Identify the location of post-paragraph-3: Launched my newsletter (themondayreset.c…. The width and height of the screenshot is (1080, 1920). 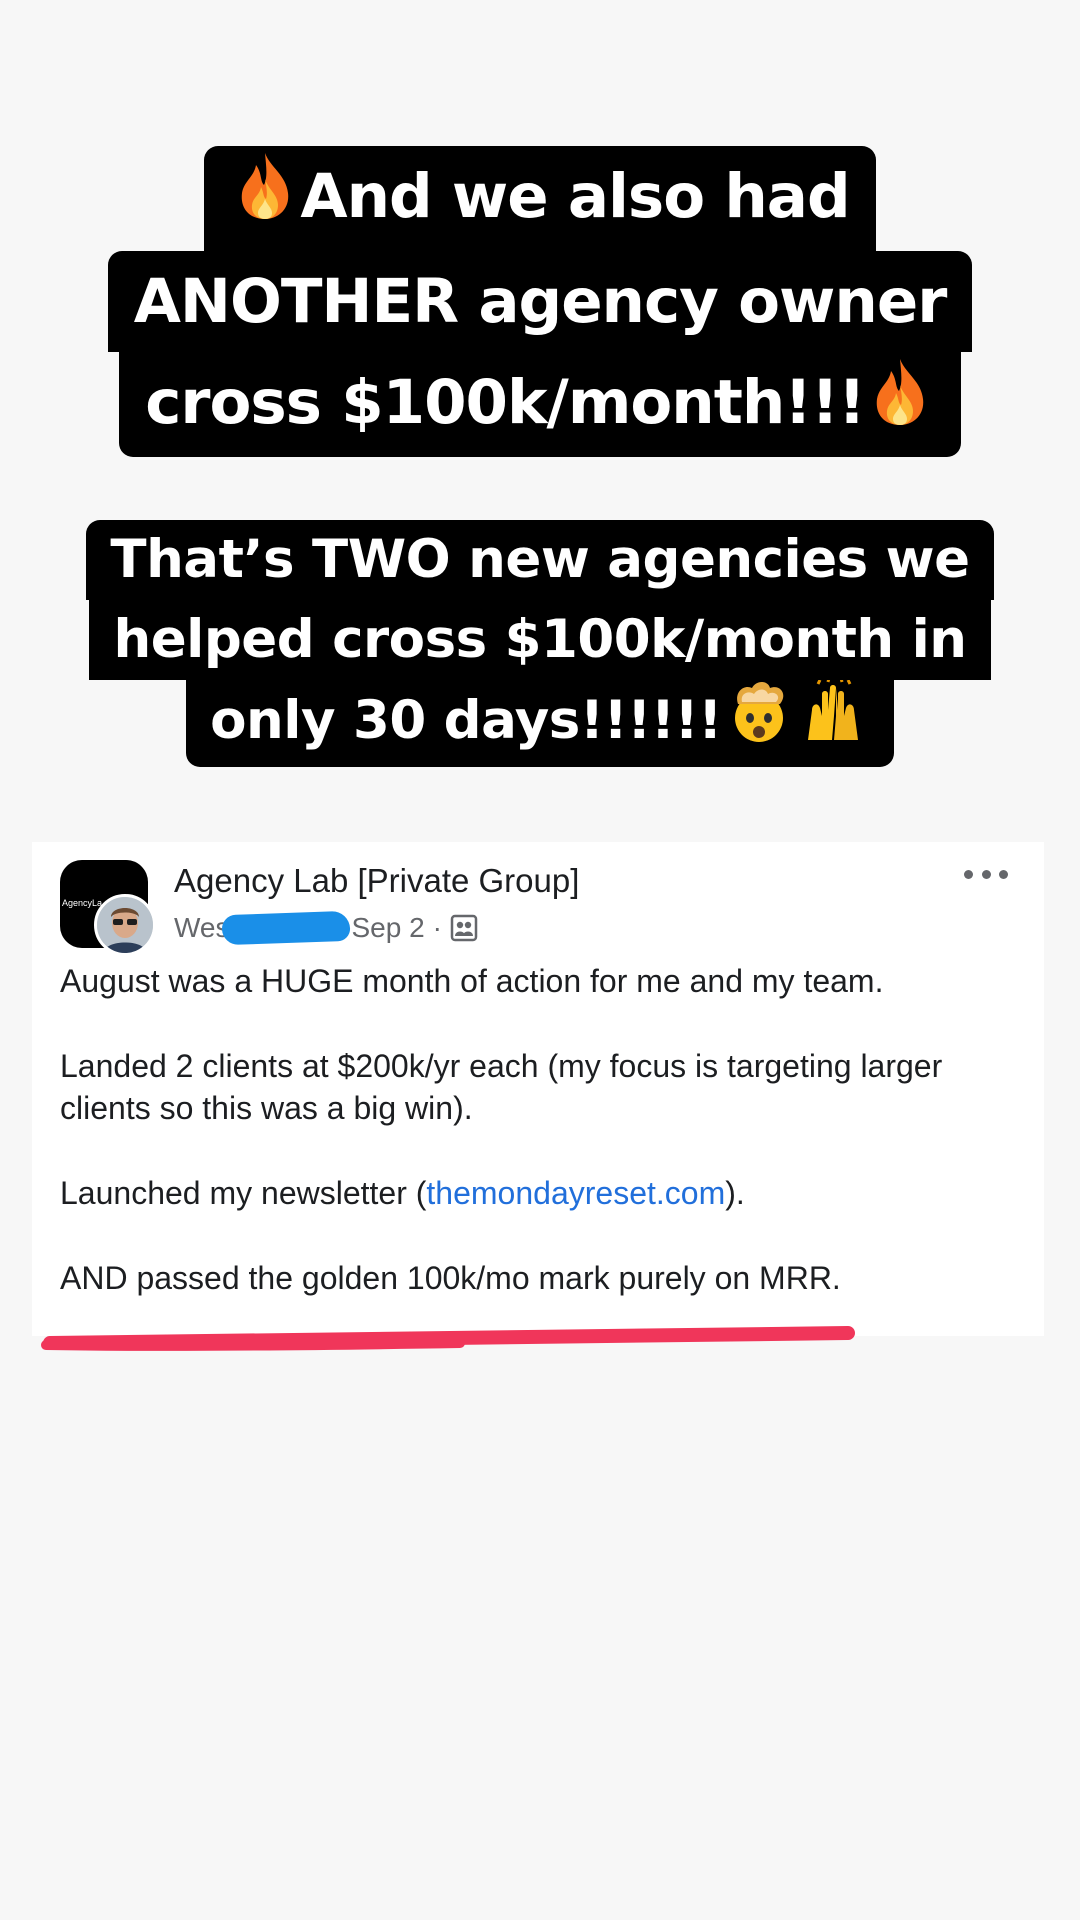
(402, 1193).